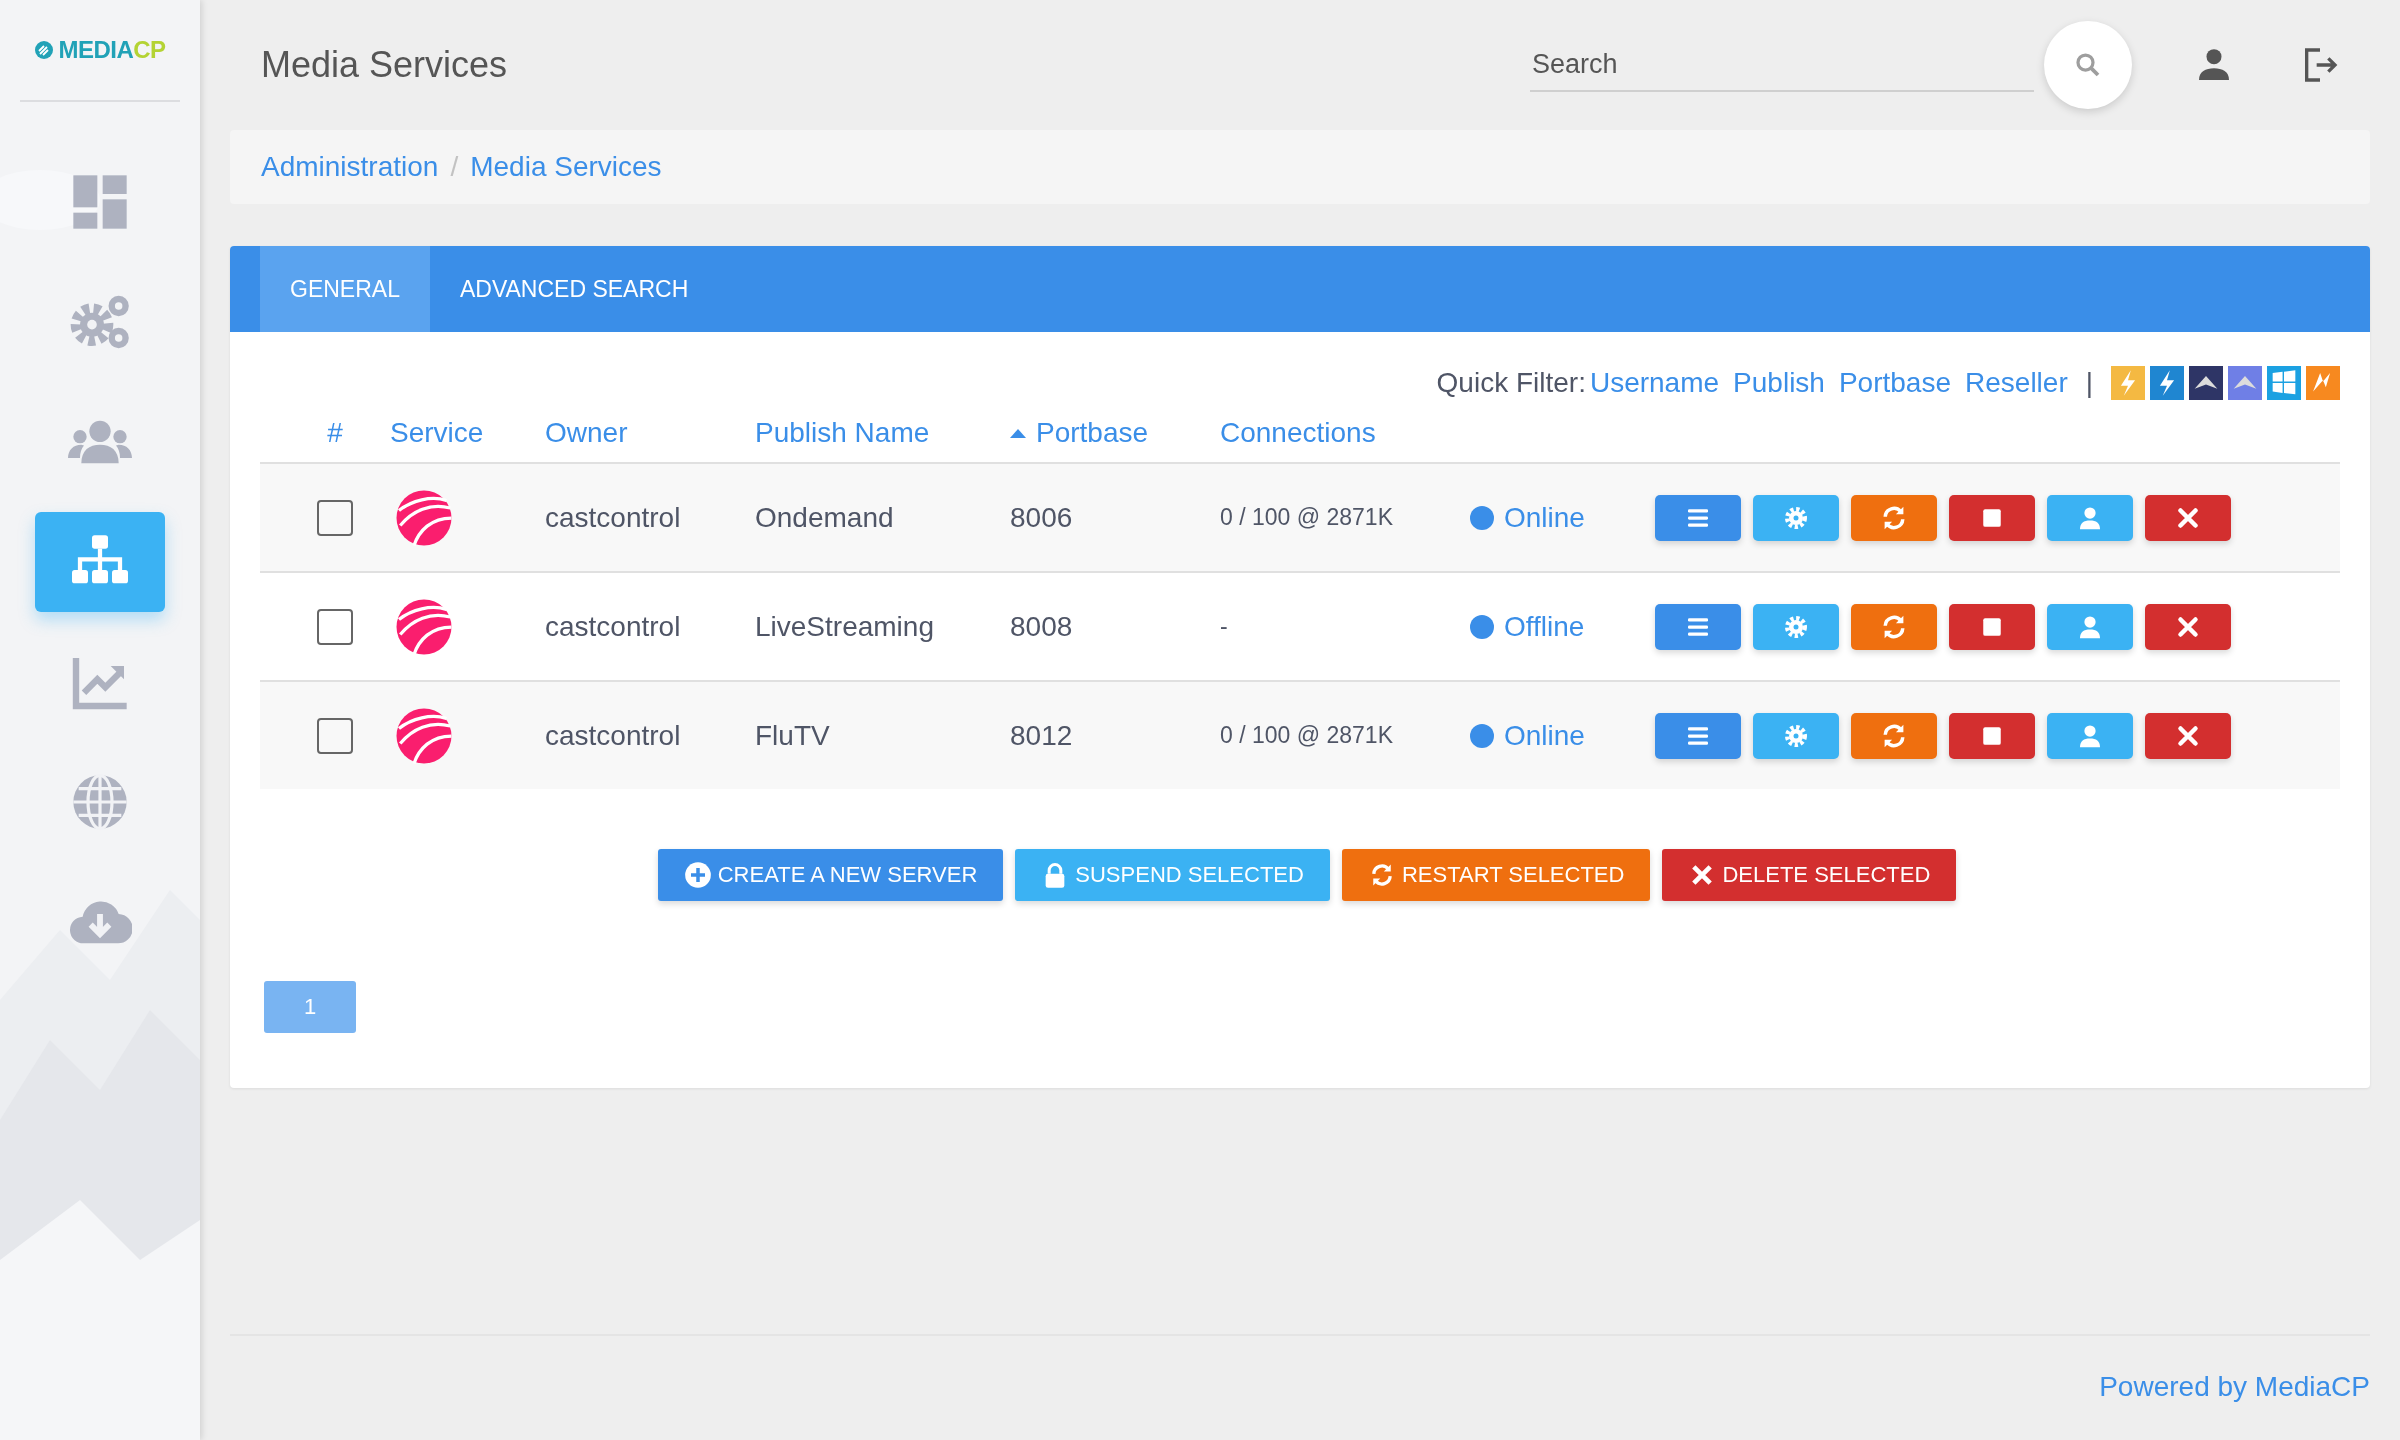 Image resolution: width=2400 pixels, height=1440 pixels. I want to click on delete-button: DELETE SELECTED, so click(1809, 875).